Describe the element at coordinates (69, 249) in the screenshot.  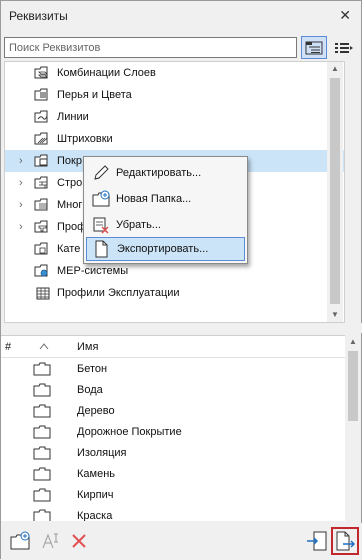
I see `tree-item-label: Кате` at that location.